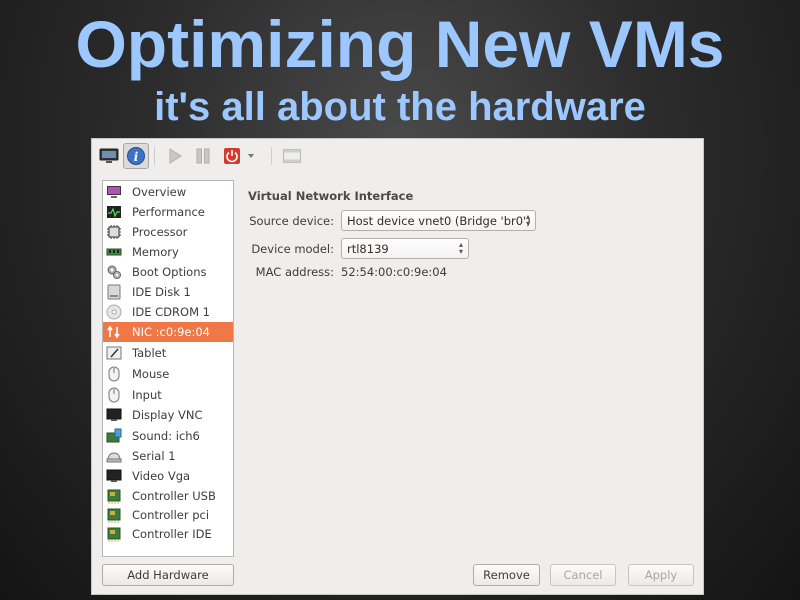 The image size is (800, 600). What do you see at coordinates (168, 415) in the screenshot?
I see `hardware-item-display: Display VNC` at bounding box center [168, 415].